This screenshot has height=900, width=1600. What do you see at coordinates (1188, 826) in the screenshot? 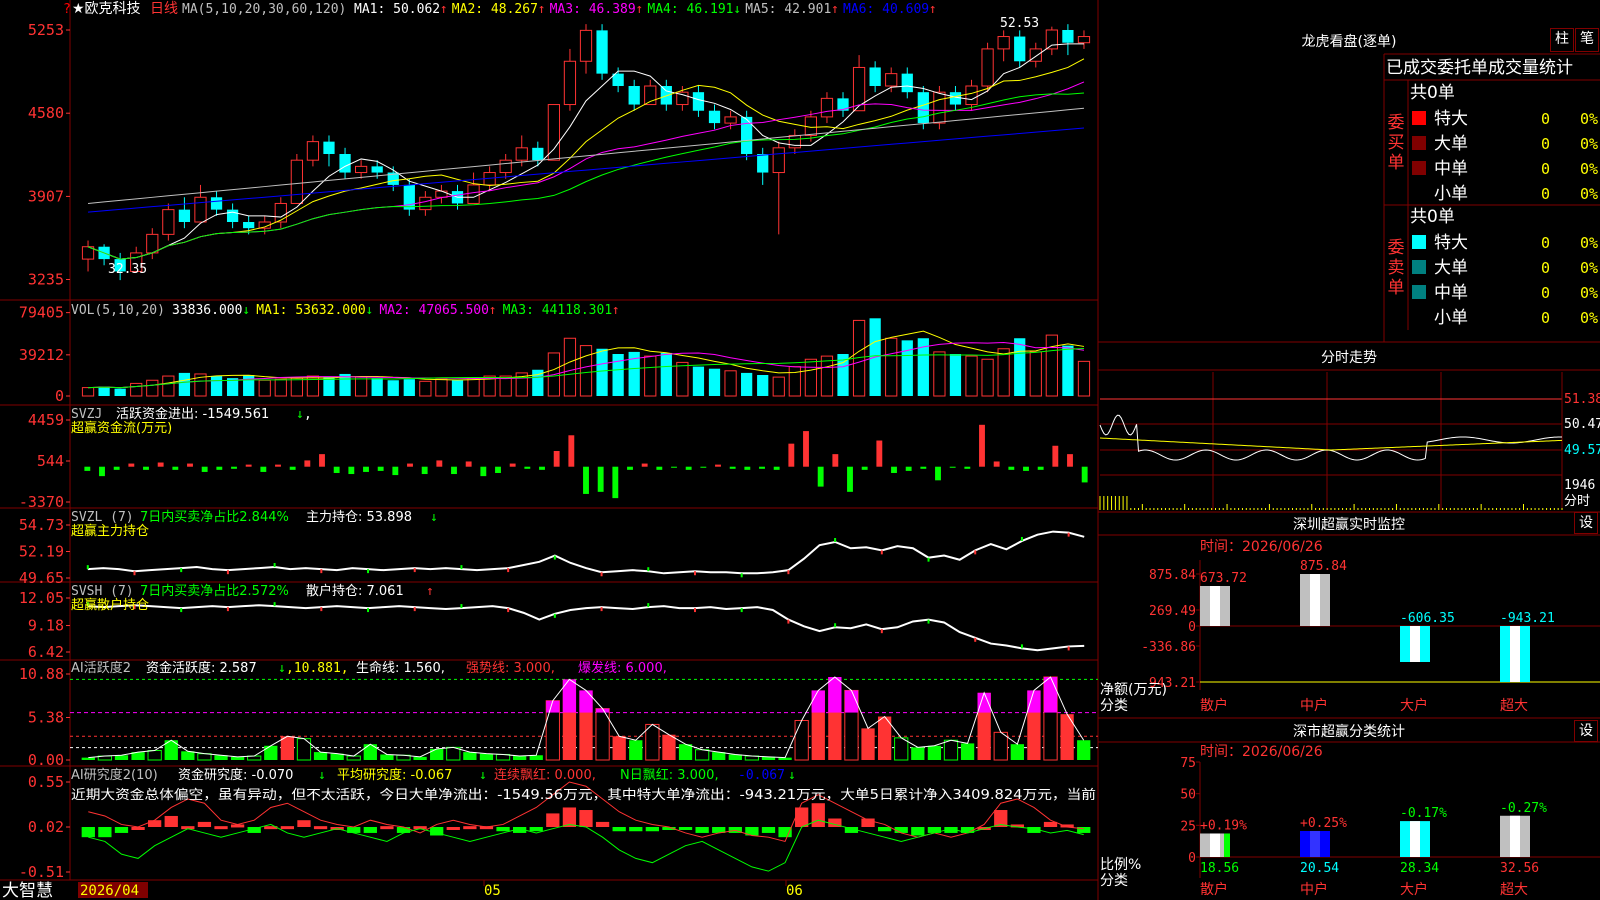
I see `sz-stats-axis-label: 25` at bounding box center [1188, 826].